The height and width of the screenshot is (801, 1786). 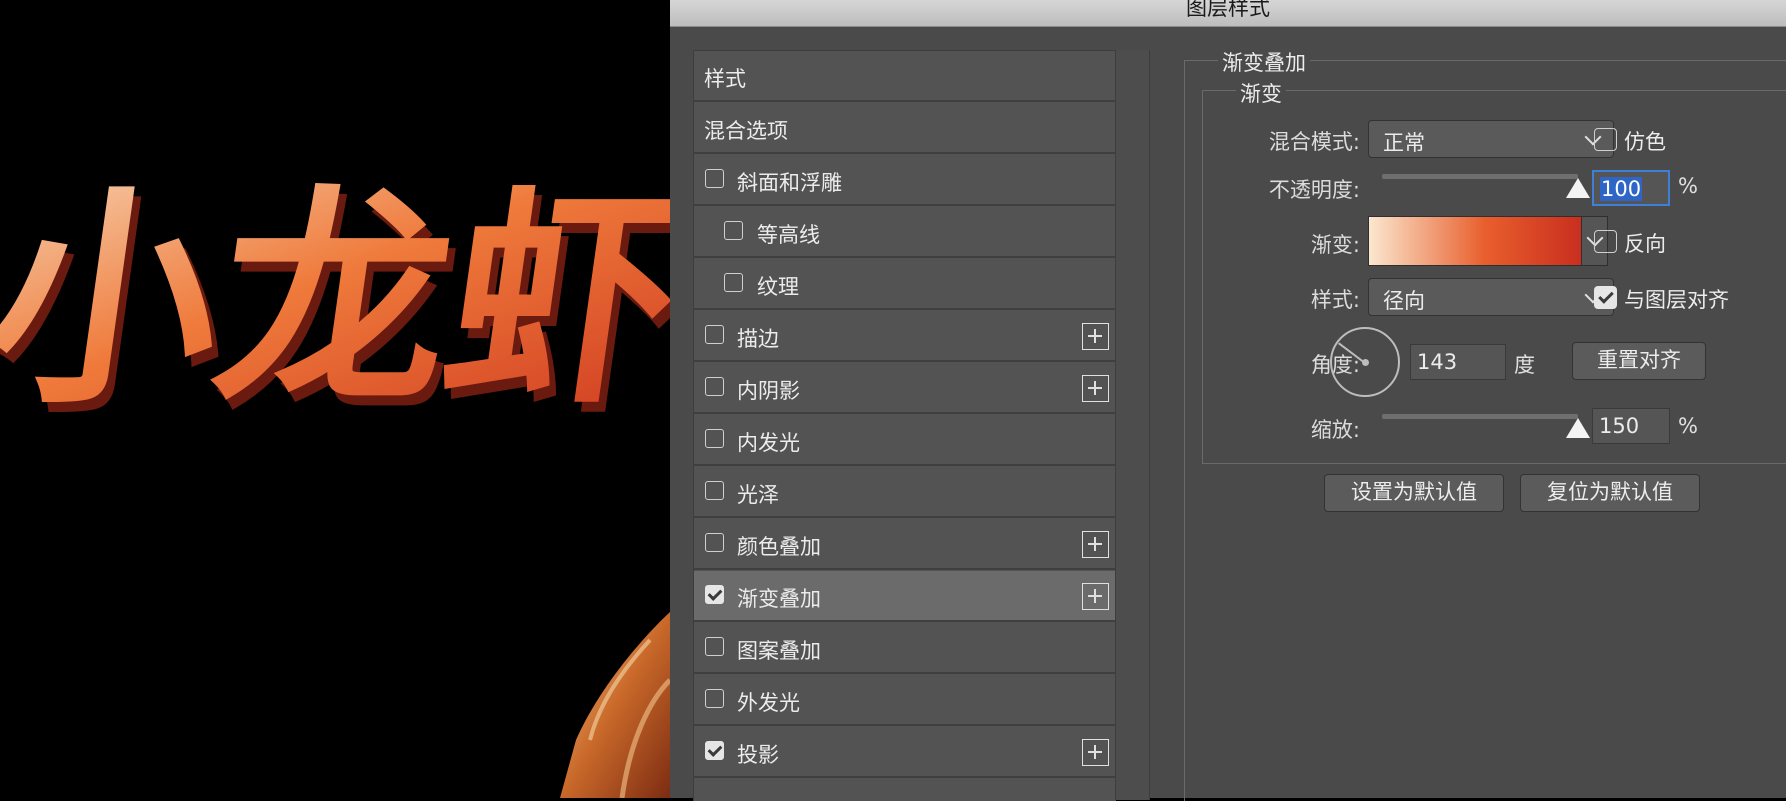 I want to click on align-with-layer-checkbox, so click(x=1605, y=297).